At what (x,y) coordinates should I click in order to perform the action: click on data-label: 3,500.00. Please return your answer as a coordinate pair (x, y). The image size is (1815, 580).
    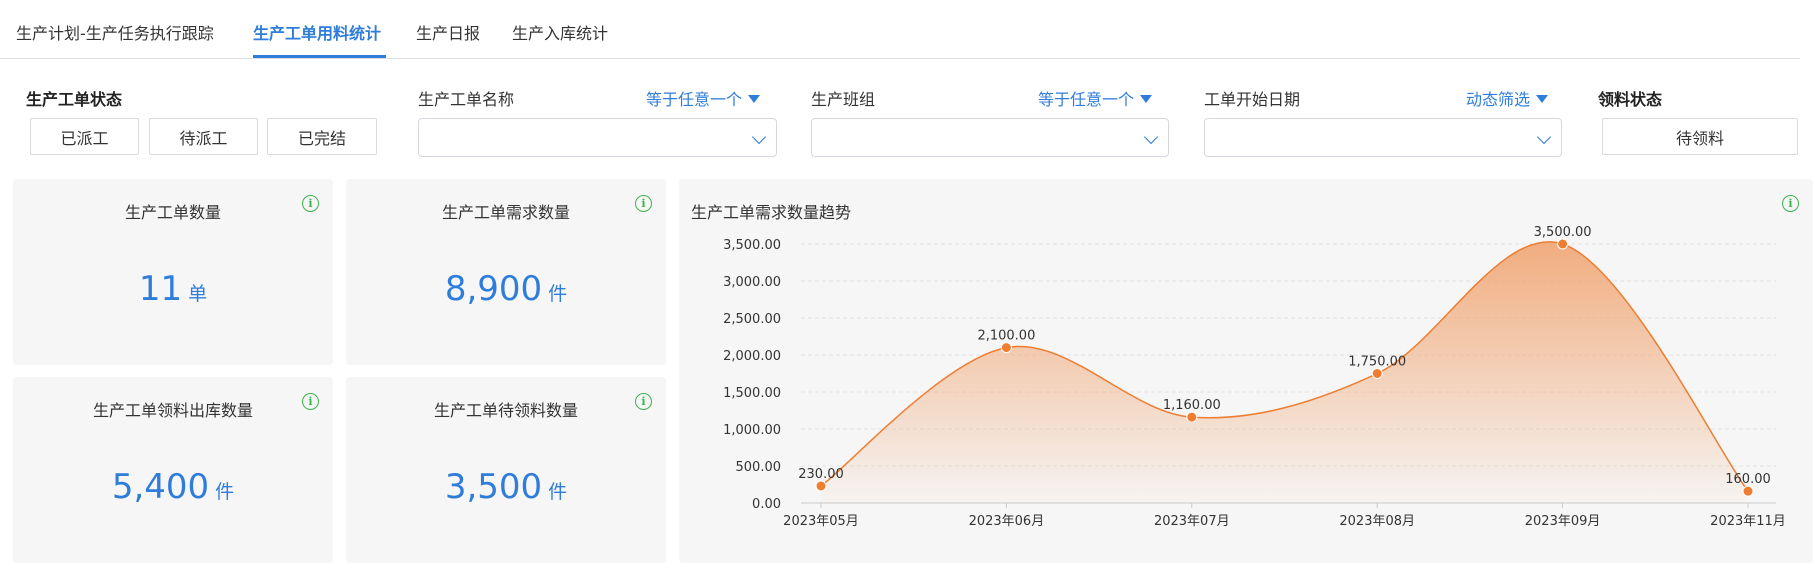
    Looking at the image, I should click on (1563, 232).